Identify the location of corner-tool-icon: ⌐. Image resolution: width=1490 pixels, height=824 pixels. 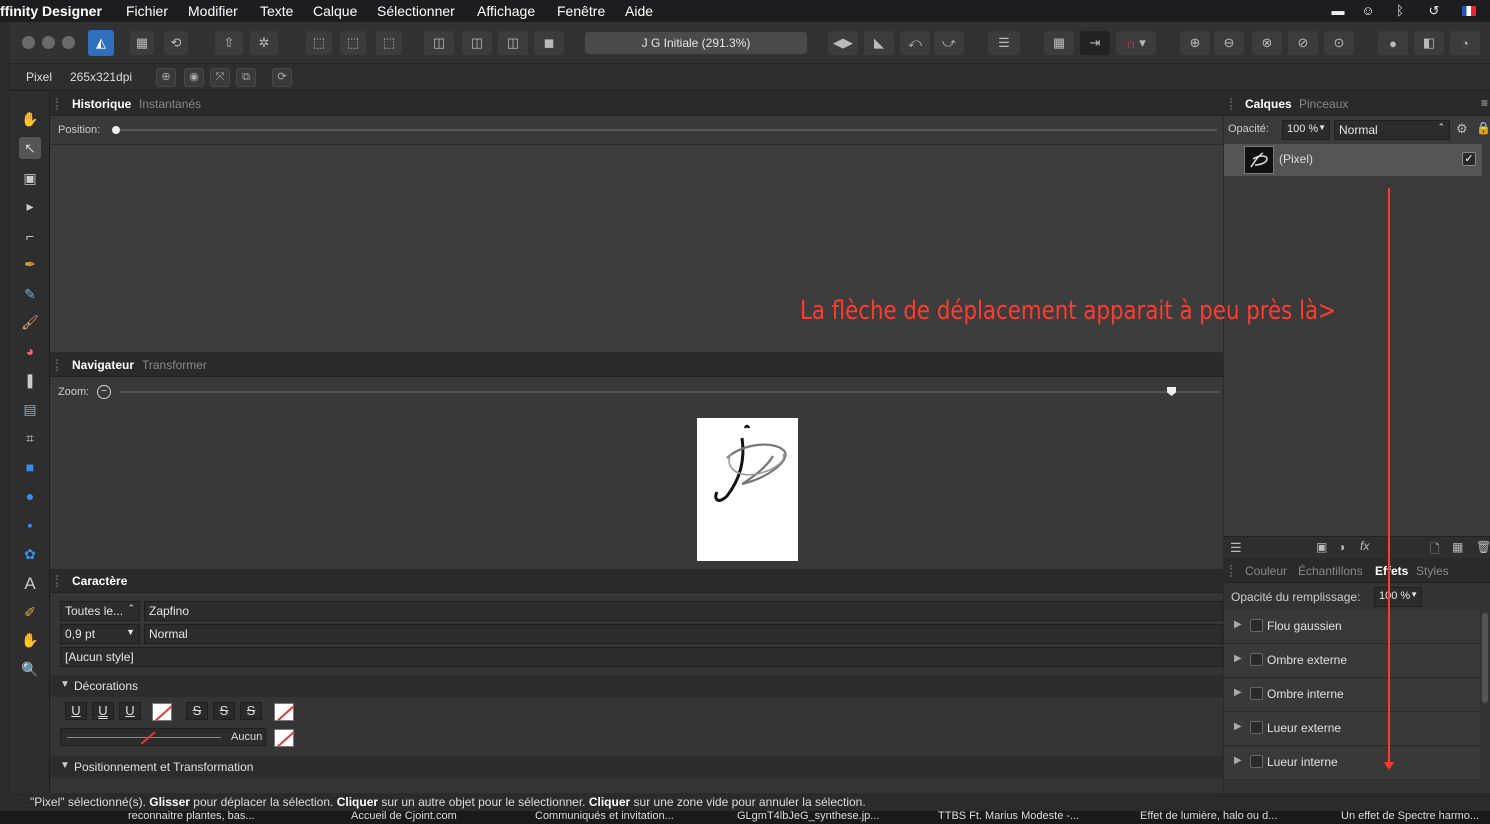
(30, 236).